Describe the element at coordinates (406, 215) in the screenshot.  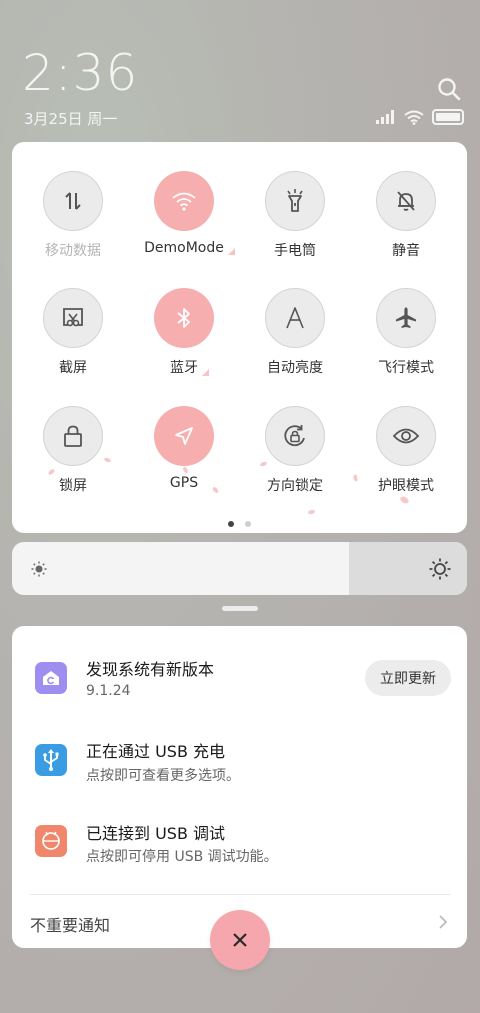
I see `tile-mute: 静音` at that location.